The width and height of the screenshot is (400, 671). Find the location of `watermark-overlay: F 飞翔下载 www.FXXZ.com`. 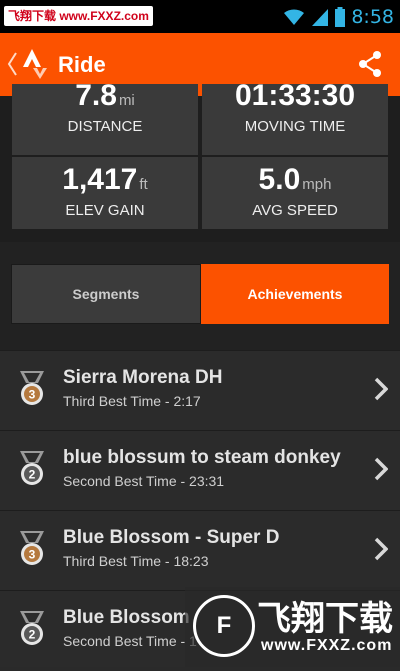

watermark-overlay: F 飞翔下载 www.FXXZ.com is located at coordinates (292, 627).